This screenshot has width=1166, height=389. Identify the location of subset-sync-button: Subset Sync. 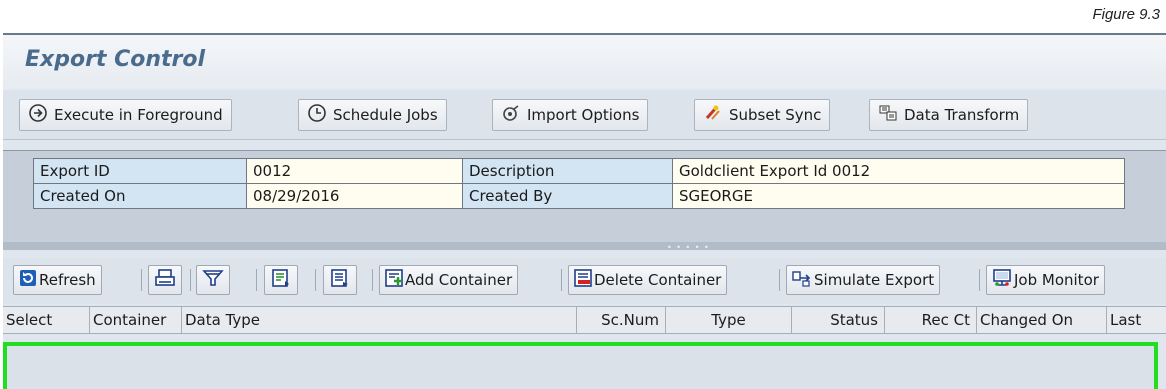
(762, 115).